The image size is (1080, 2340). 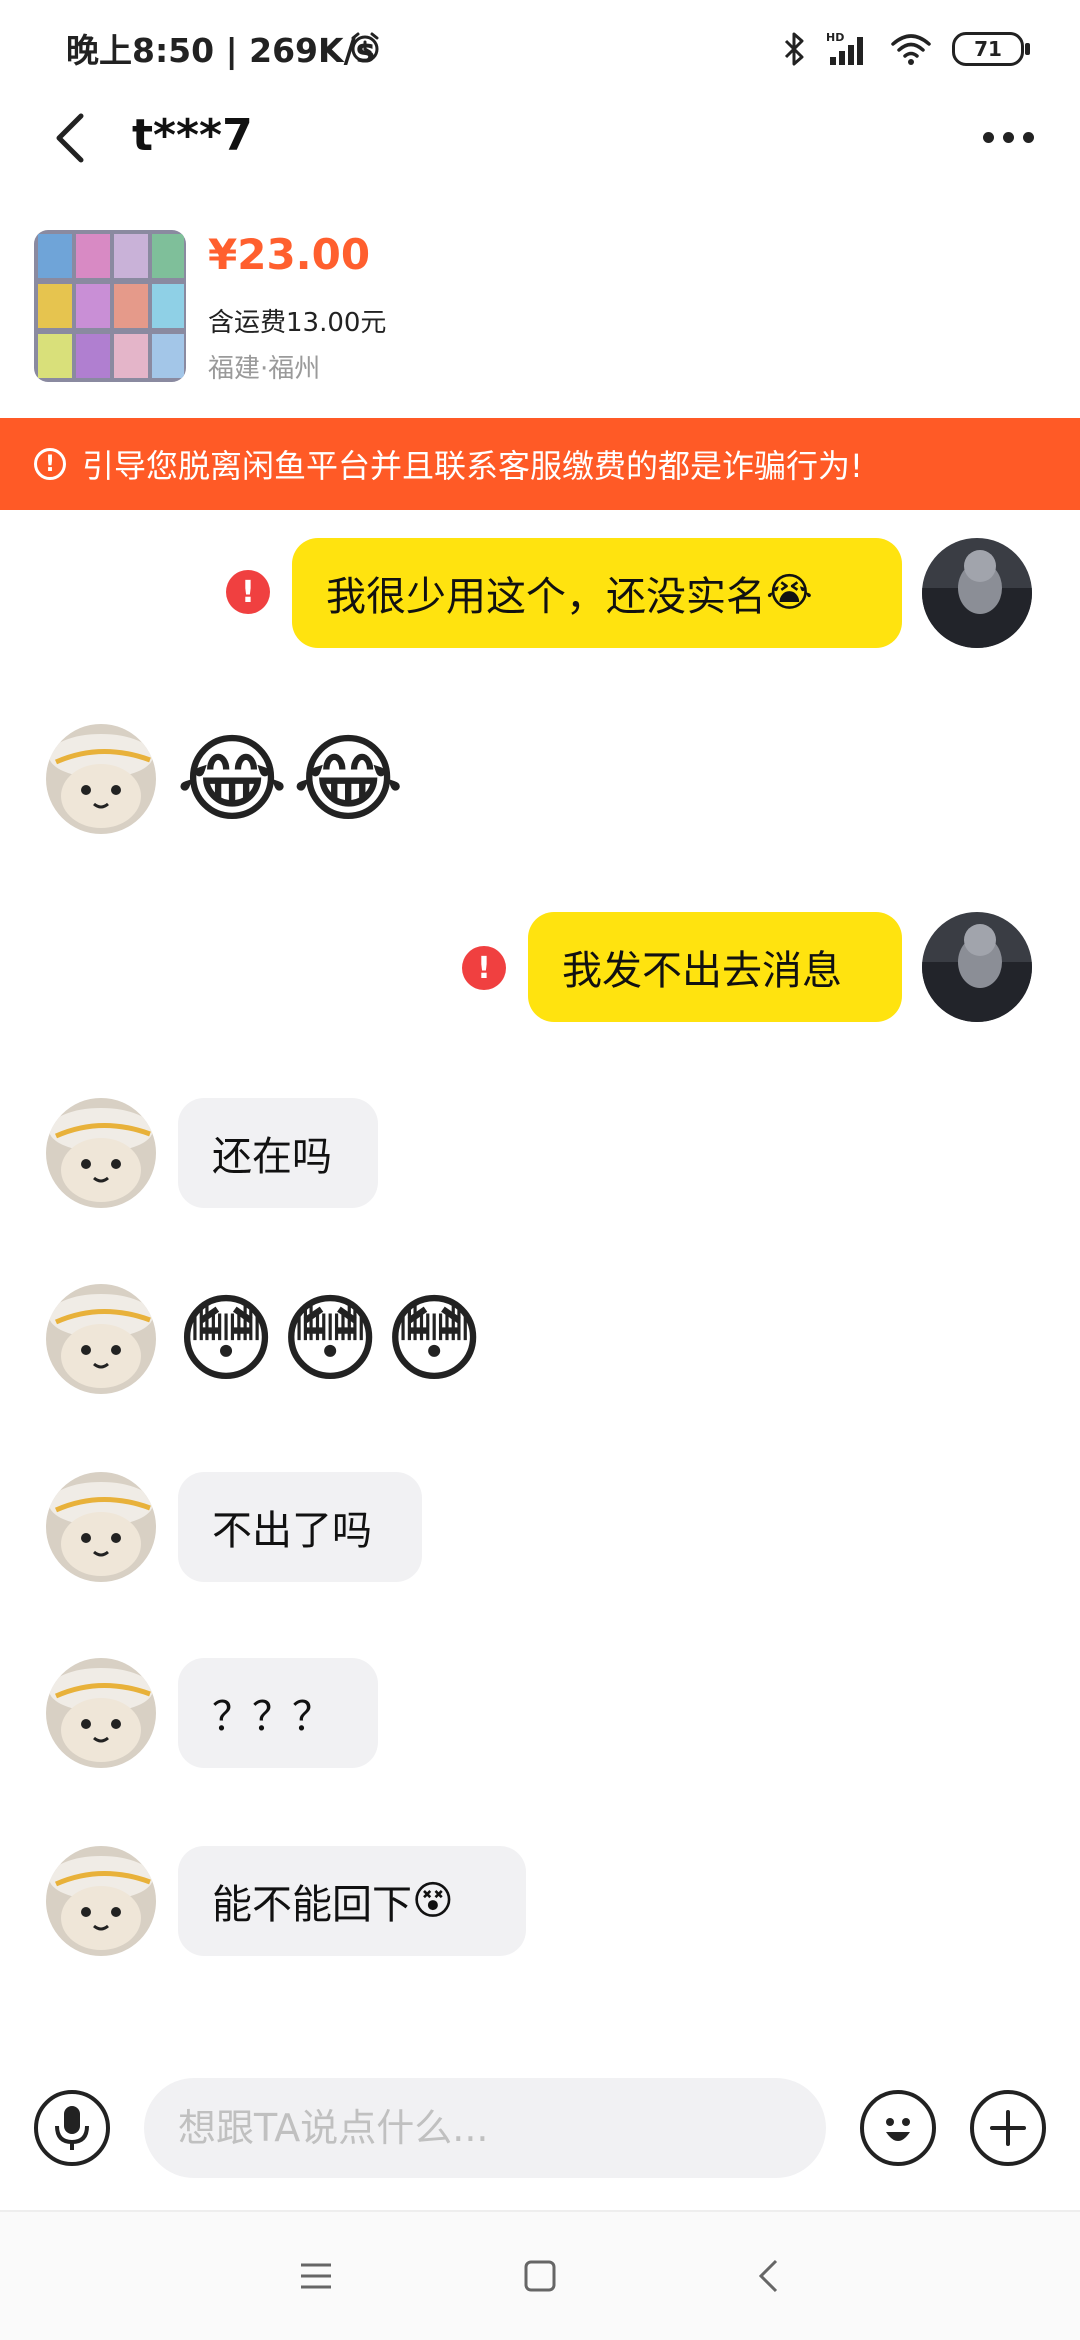 I want to click on status-bar: 晚上8:50 | 269K/s HD 71, so click(x=540, y=46).